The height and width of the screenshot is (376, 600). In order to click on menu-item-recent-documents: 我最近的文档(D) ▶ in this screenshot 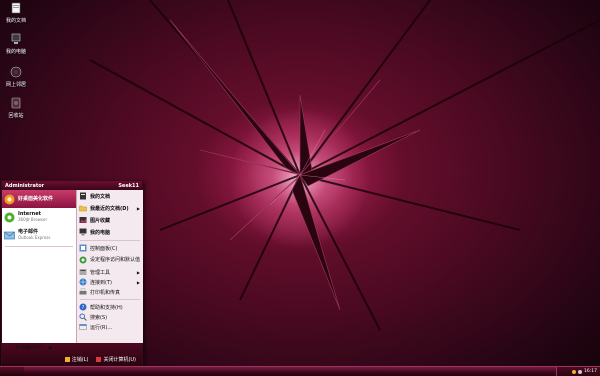, I will do `click(110, 208)`.